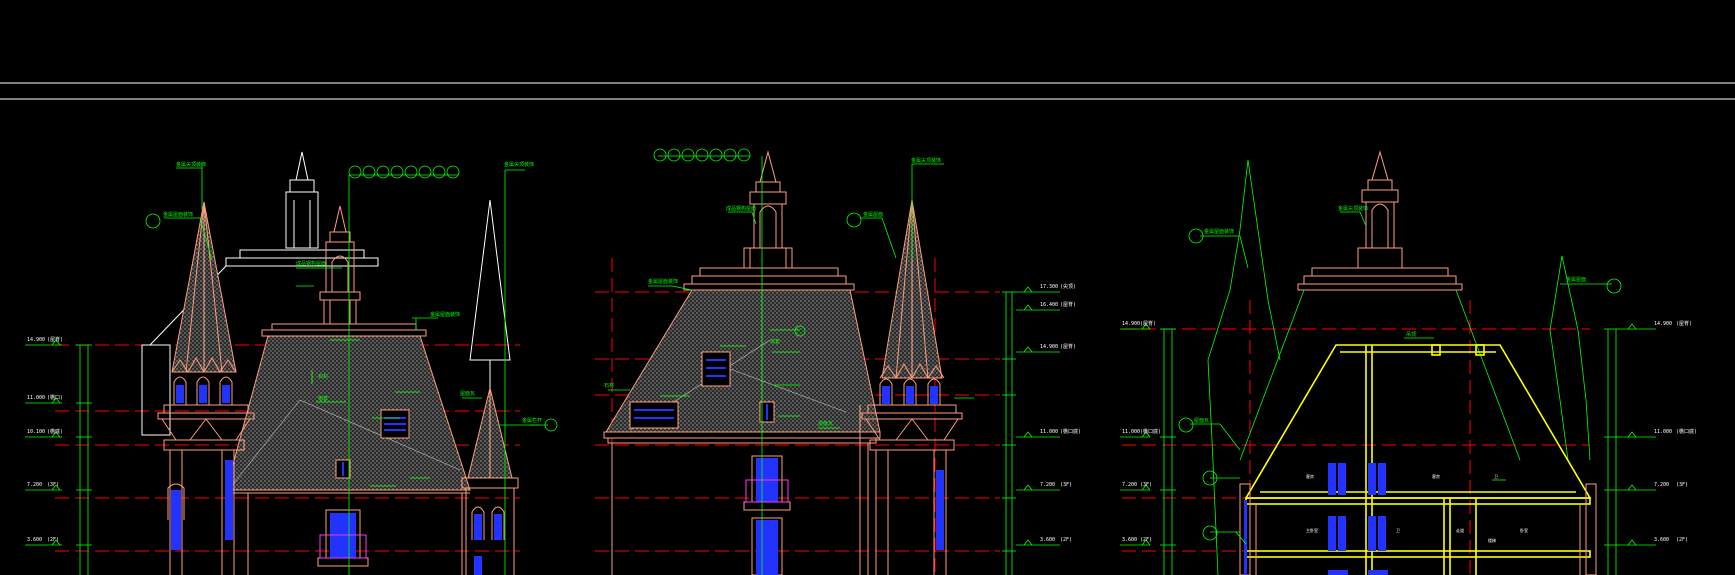  I want to click on title-frame, so click(867, 91).